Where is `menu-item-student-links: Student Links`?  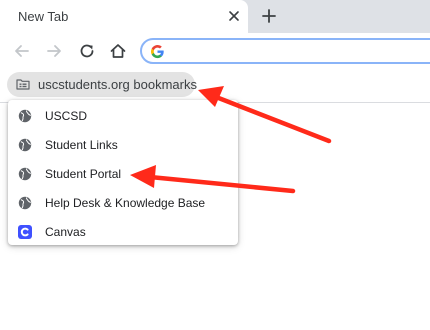 menu-item-student-links: Student Links is located at coordinates (123, 145).